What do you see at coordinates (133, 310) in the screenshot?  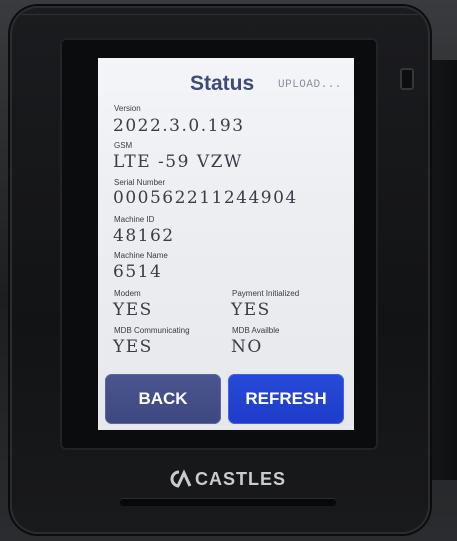 I see `modem-value: YES` at bounding box center [133, 310].